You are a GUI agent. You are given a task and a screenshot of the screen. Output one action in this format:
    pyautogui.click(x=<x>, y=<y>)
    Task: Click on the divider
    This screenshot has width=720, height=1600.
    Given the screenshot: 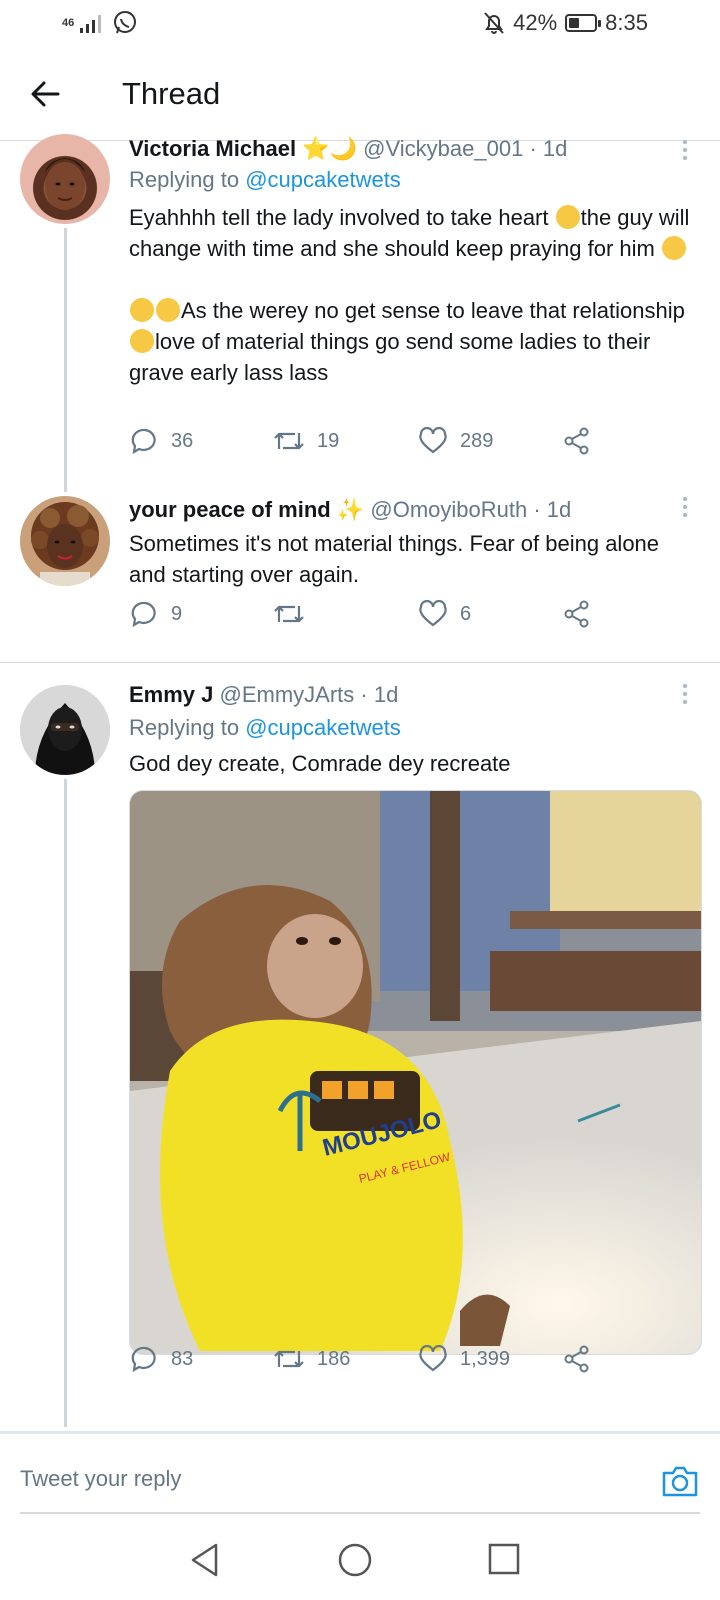 What is the action you would take?
    pyautogui.click(x=360, y=662)
    